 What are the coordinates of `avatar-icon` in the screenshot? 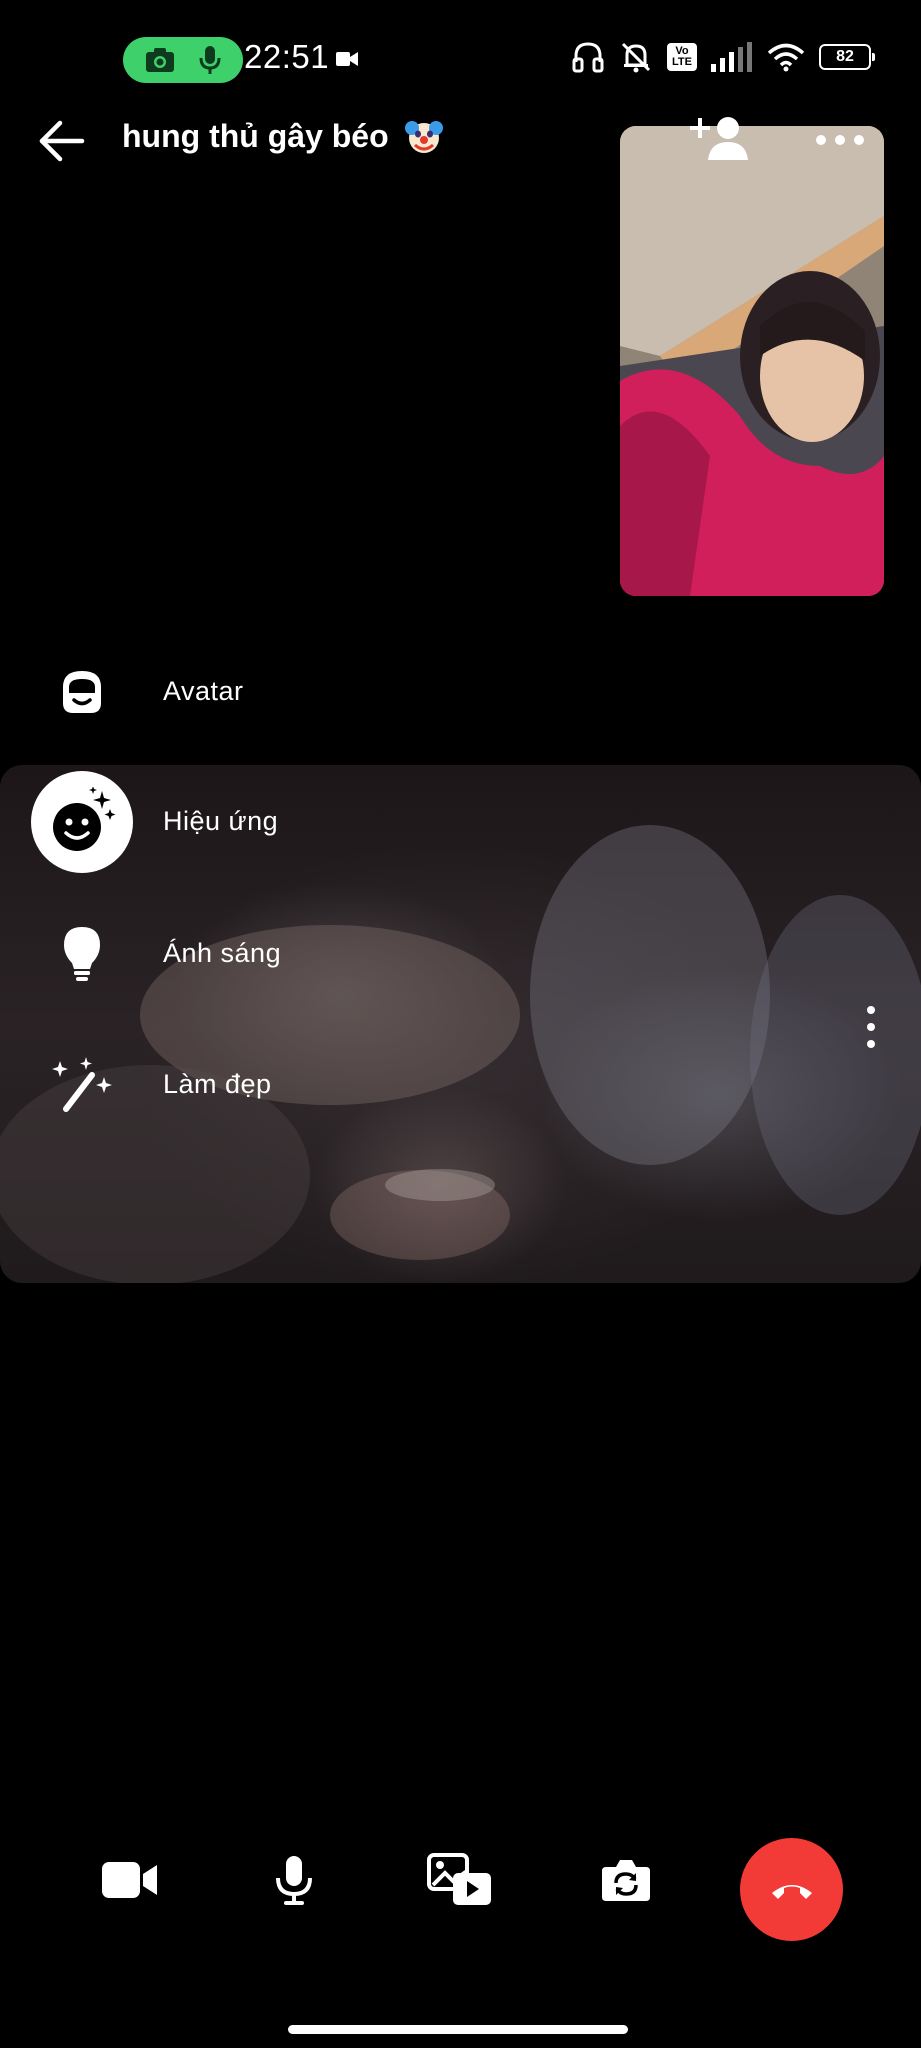 It's located at (82, 692).